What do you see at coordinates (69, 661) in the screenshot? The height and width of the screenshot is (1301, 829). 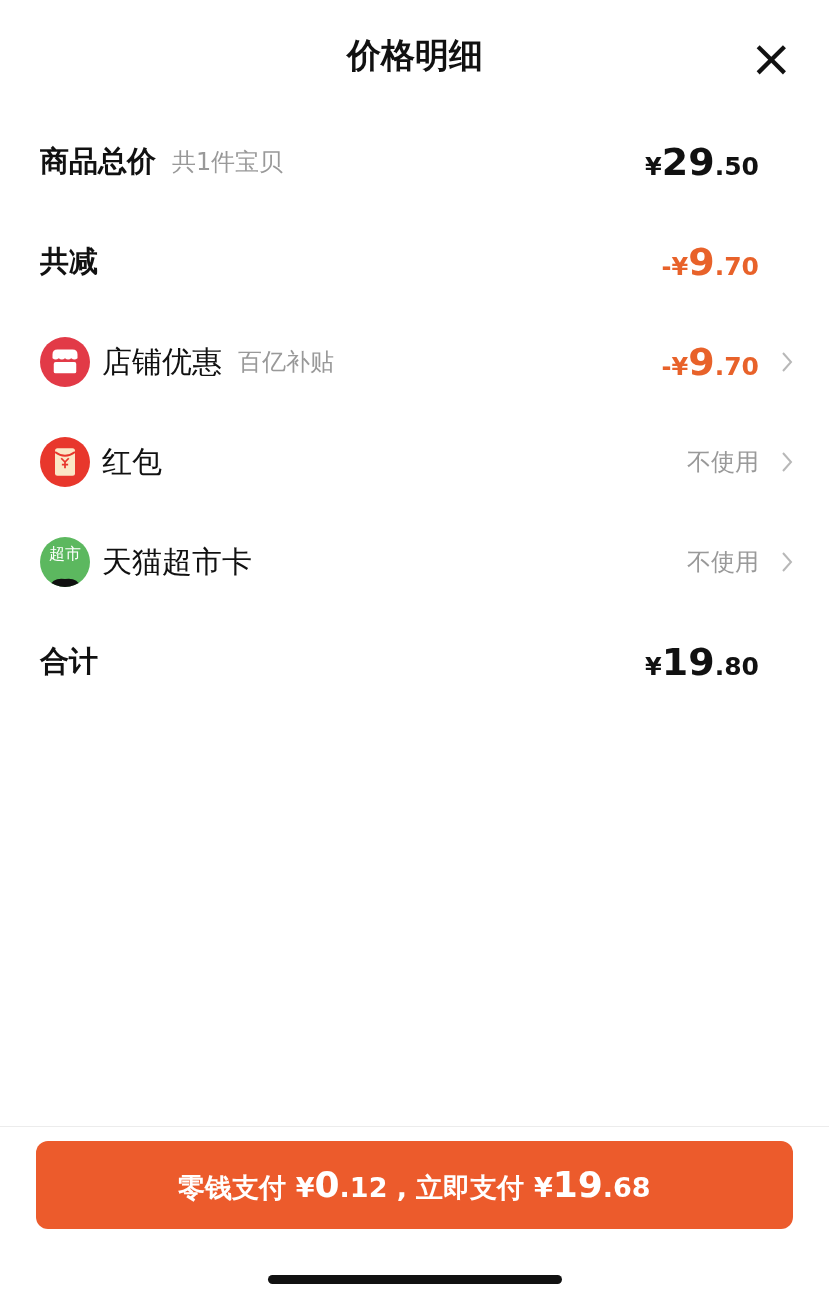 I see `row-label: 合计` at bounding box center [69, 661].